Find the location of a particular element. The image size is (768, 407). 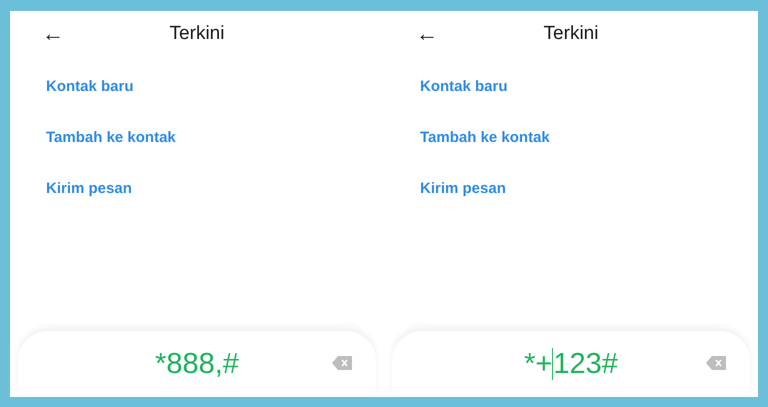

text-cursor is located at coordinates (553, 364).